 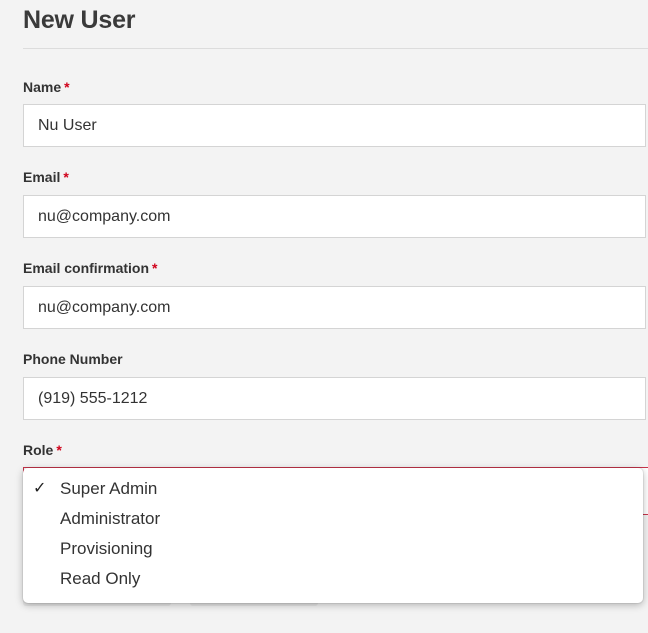 I want to click on name-label: Name *, so click(x=46, y=87).